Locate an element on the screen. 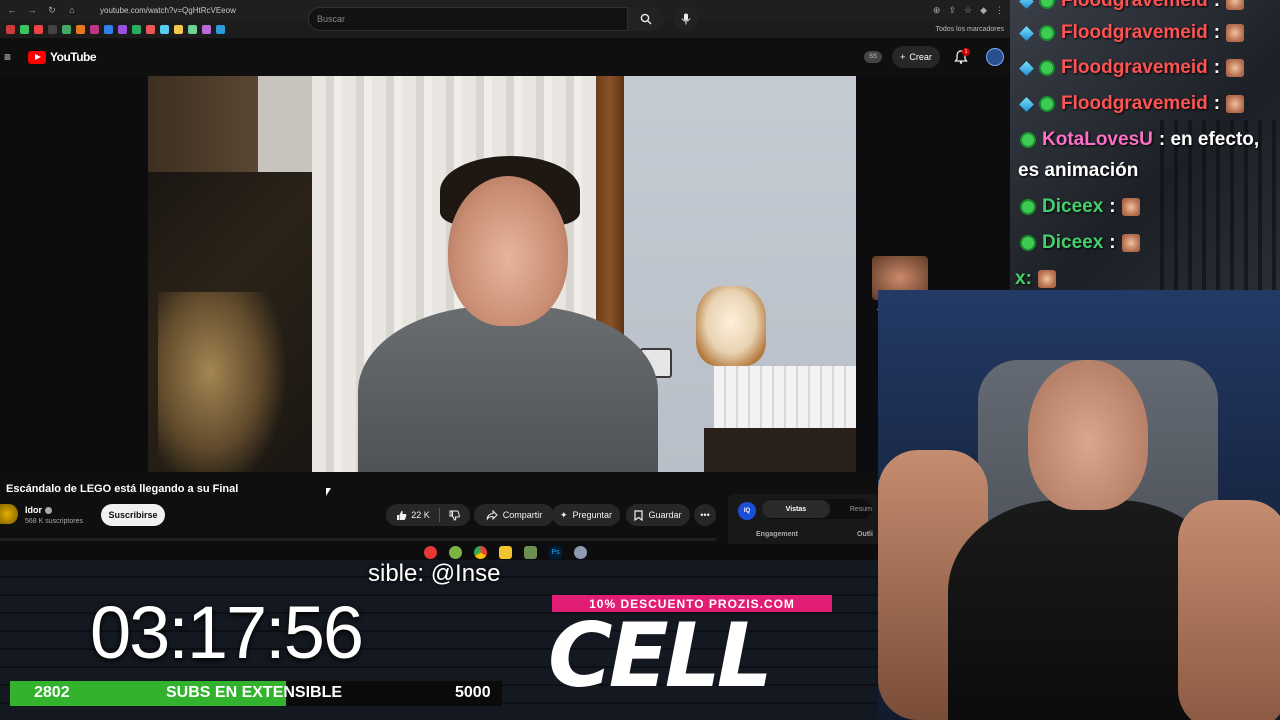 The height and width of the screenshot is (720, 1280). share-icon: ⇪ is located at coordinates (952, 10).